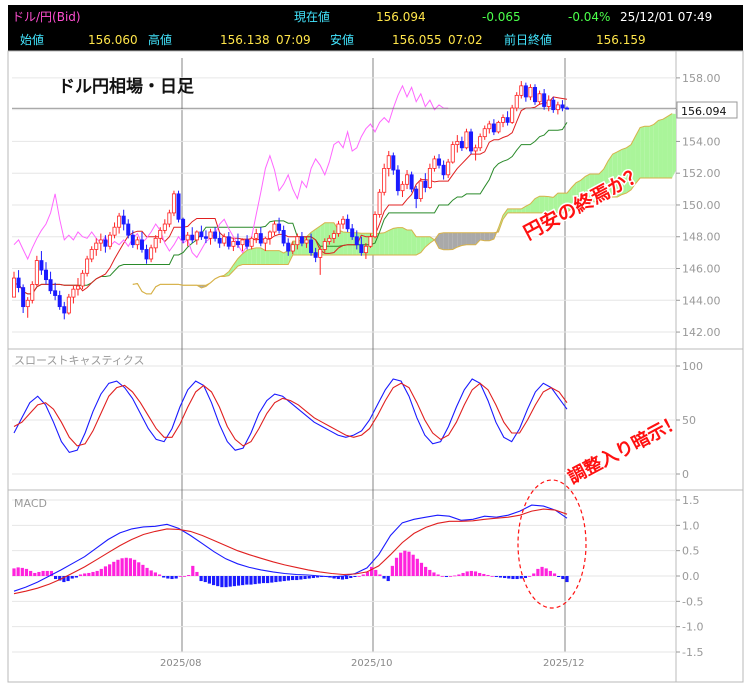 The height and width of the screenshot is (686, 745). What do you see at coordinates (685, 474) in the screenshot?
I see `stoch-tick-label: 0` at bounding box center [685, 474].